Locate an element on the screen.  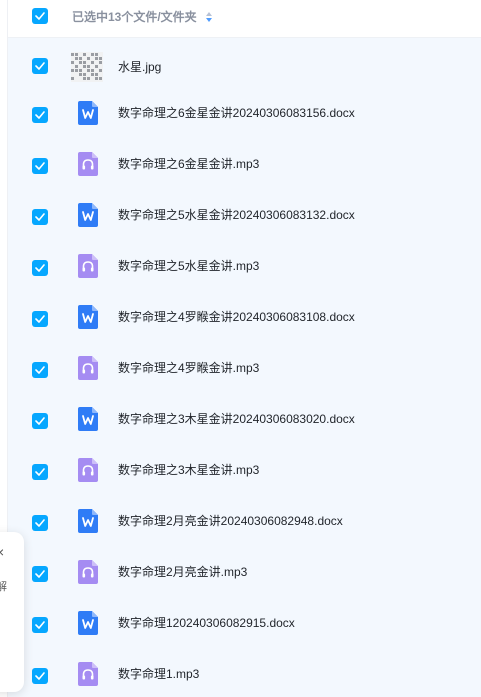
file-row: 数字命理之6金星金讲20240306083156.docx is located at coordinates (244, 114).